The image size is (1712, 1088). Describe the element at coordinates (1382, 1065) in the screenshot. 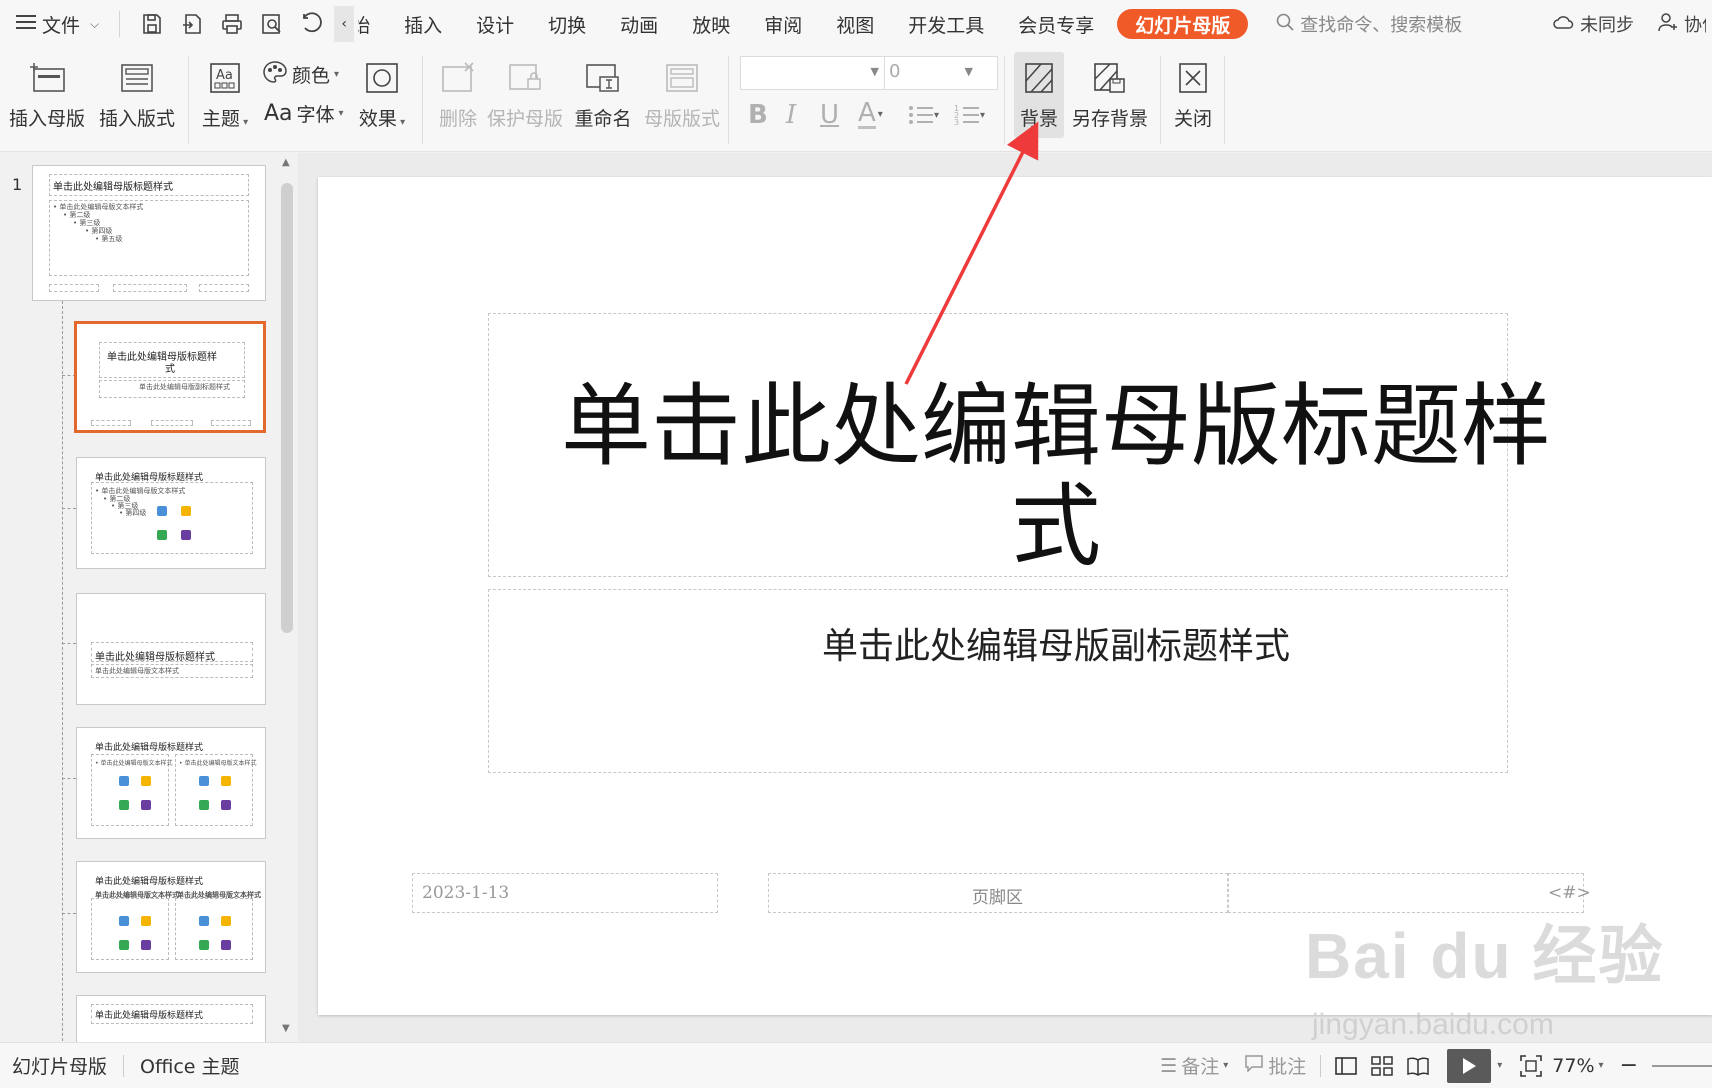

I see `slide-sorter-button` at that location.